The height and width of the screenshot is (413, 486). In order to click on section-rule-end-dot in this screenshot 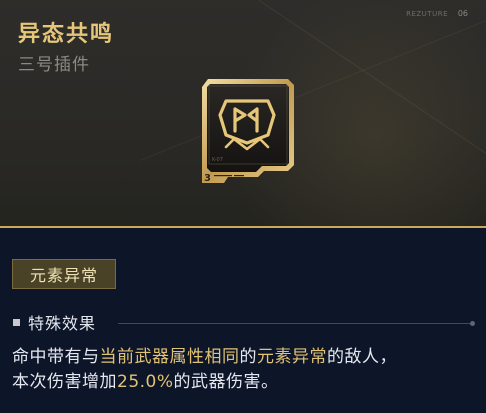, I will do `click(472, 323)`.